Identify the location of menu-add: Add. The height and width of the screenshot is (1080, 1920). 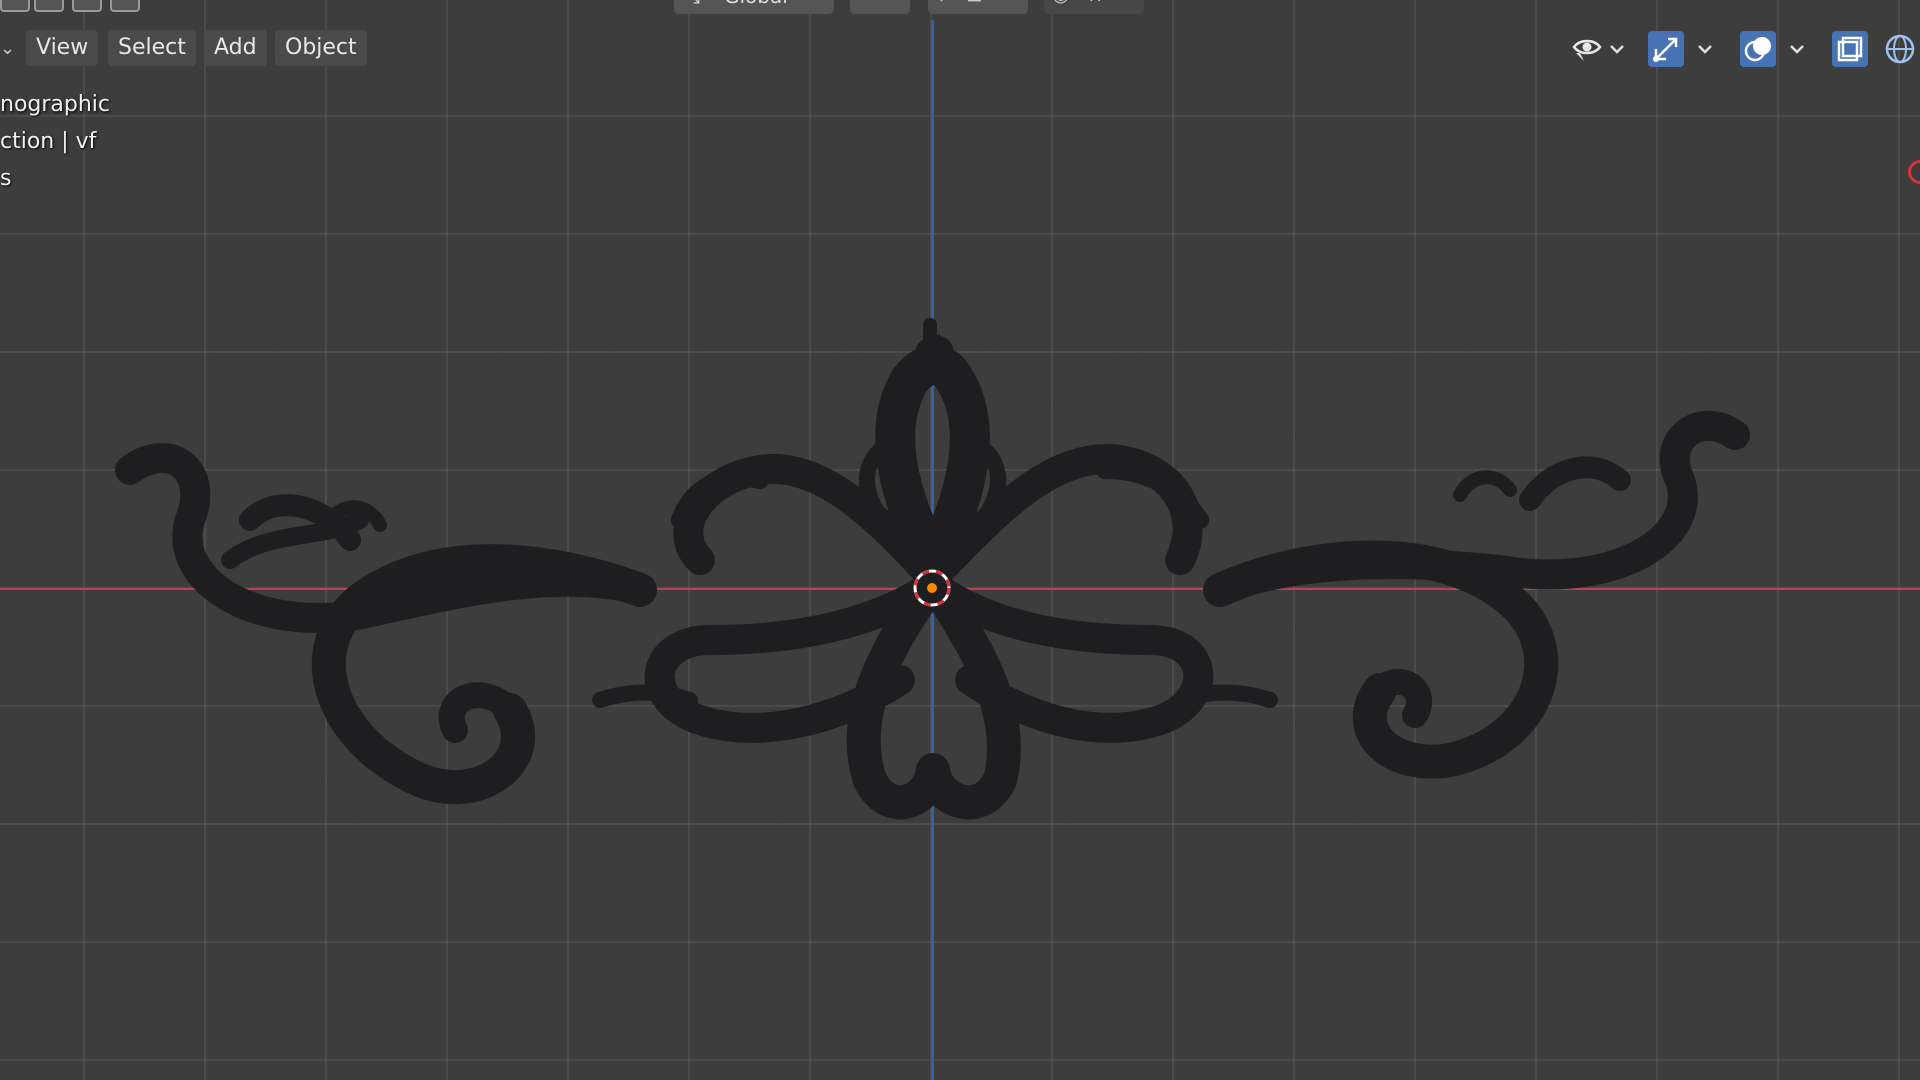
(235, 48).